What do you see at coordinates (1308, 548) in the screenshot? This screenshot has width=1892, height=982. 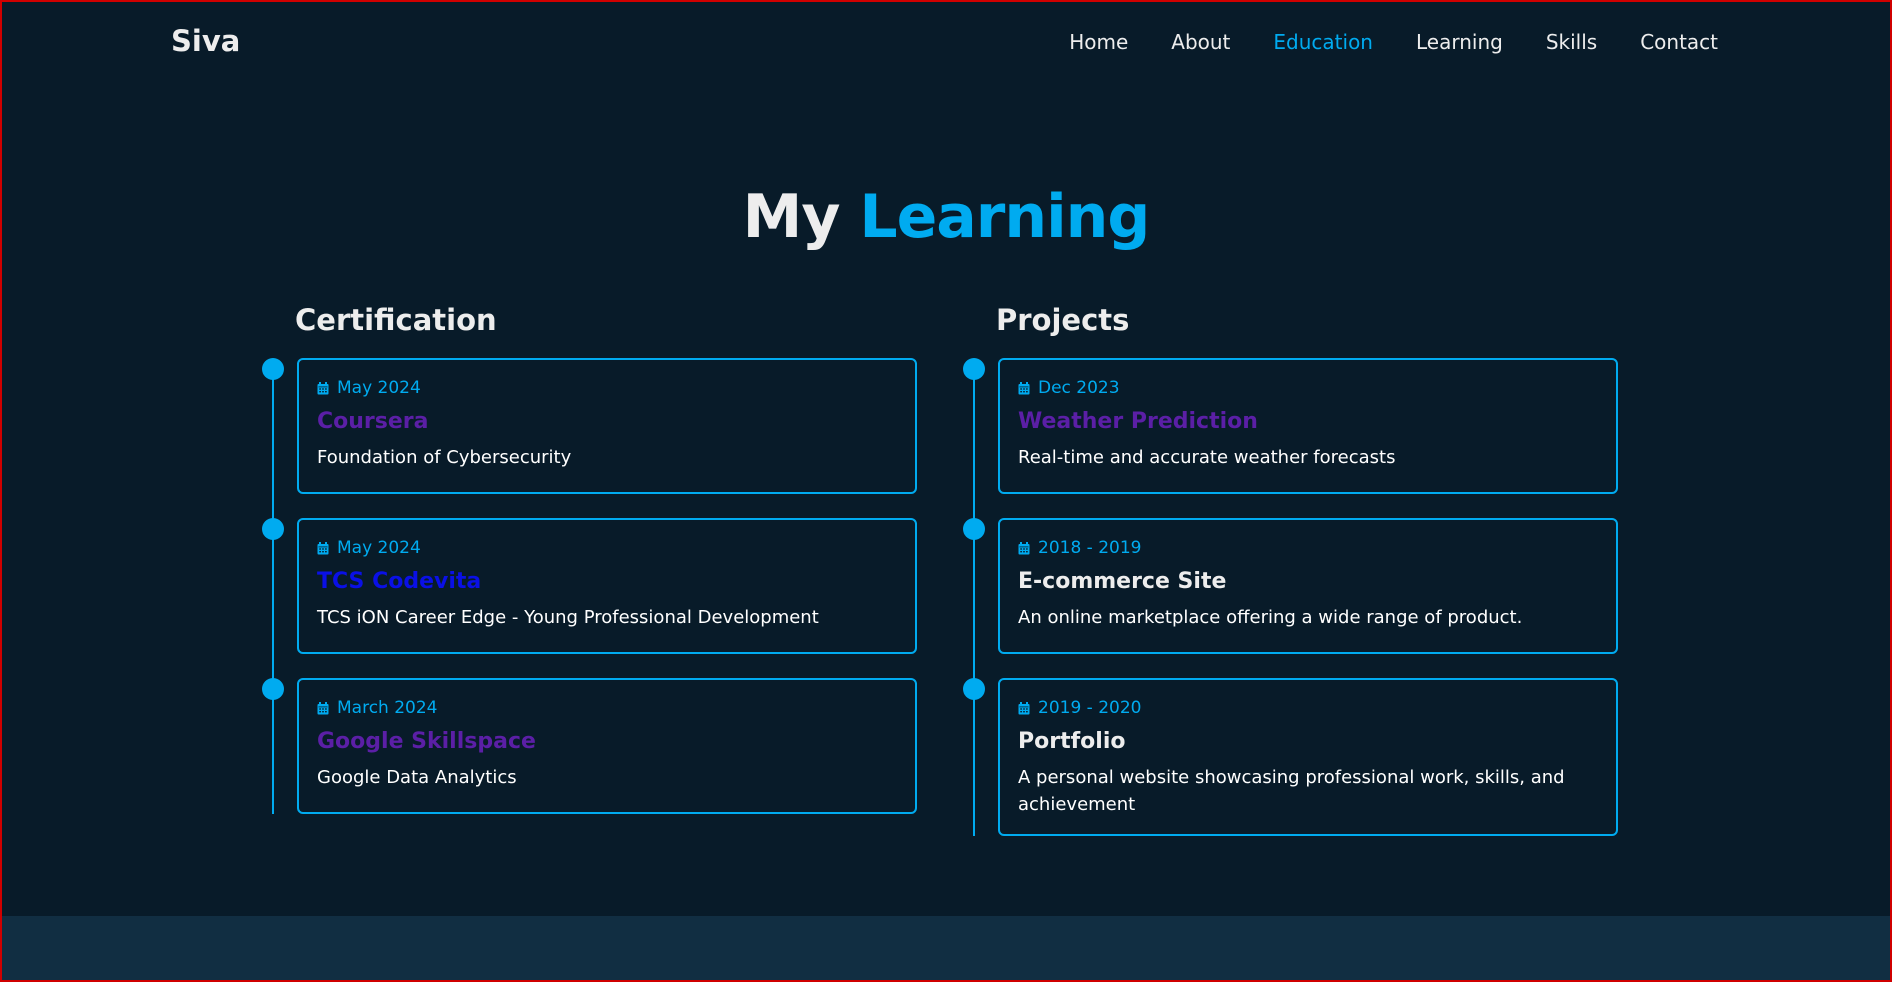 I see `card-date: 2018 - 2019` at bounding box center [1308, 548].